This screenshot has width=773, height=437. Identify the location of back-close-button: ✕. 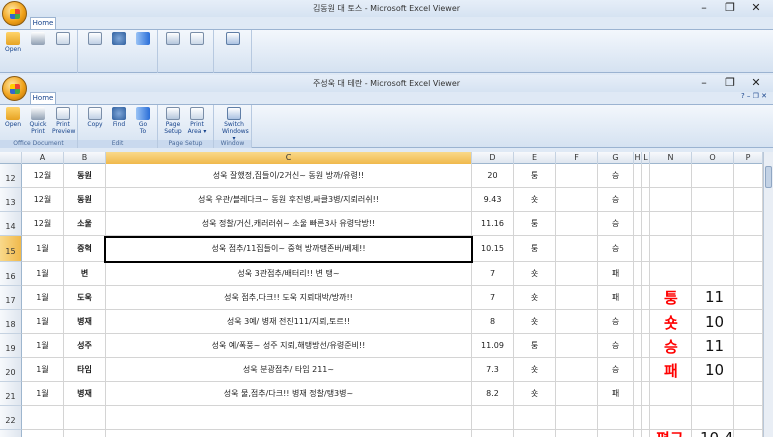
(756, 7).